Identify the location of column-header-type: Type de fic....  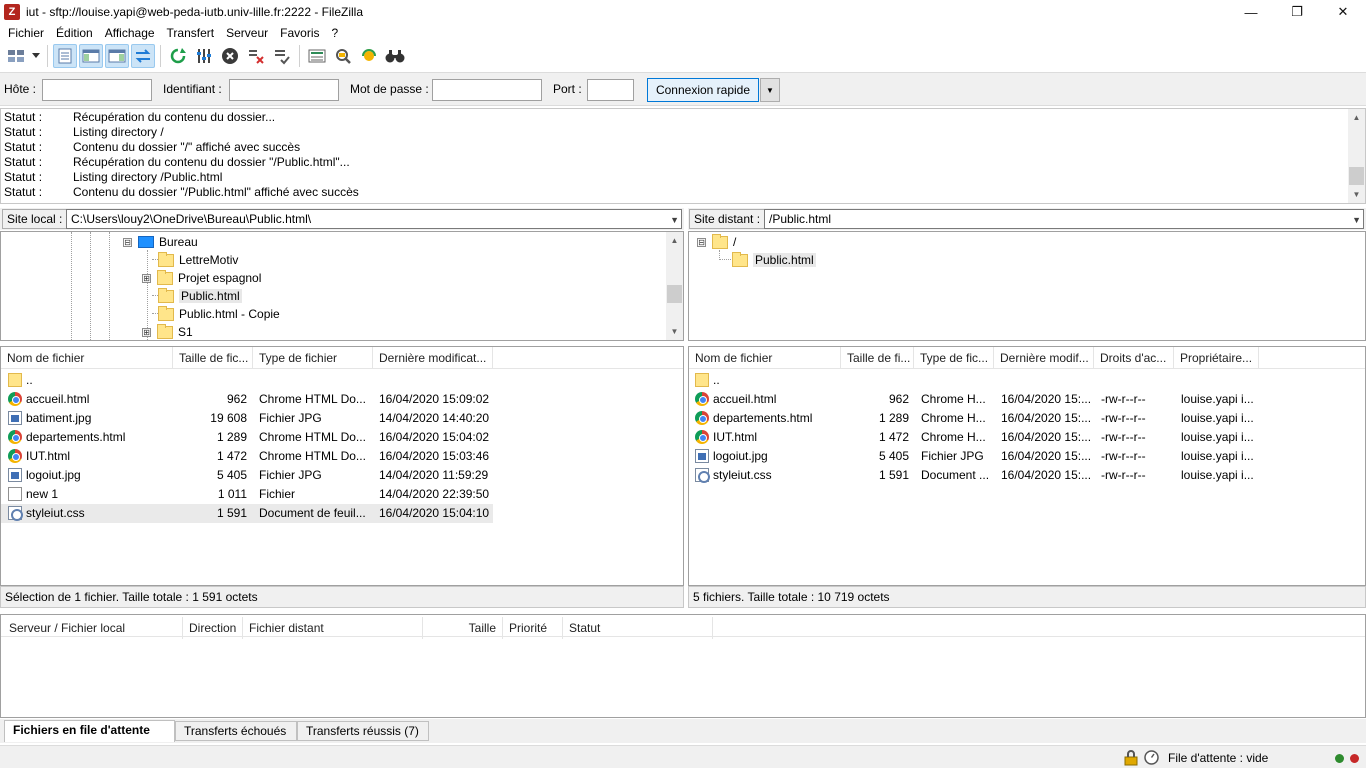
(954, 358).